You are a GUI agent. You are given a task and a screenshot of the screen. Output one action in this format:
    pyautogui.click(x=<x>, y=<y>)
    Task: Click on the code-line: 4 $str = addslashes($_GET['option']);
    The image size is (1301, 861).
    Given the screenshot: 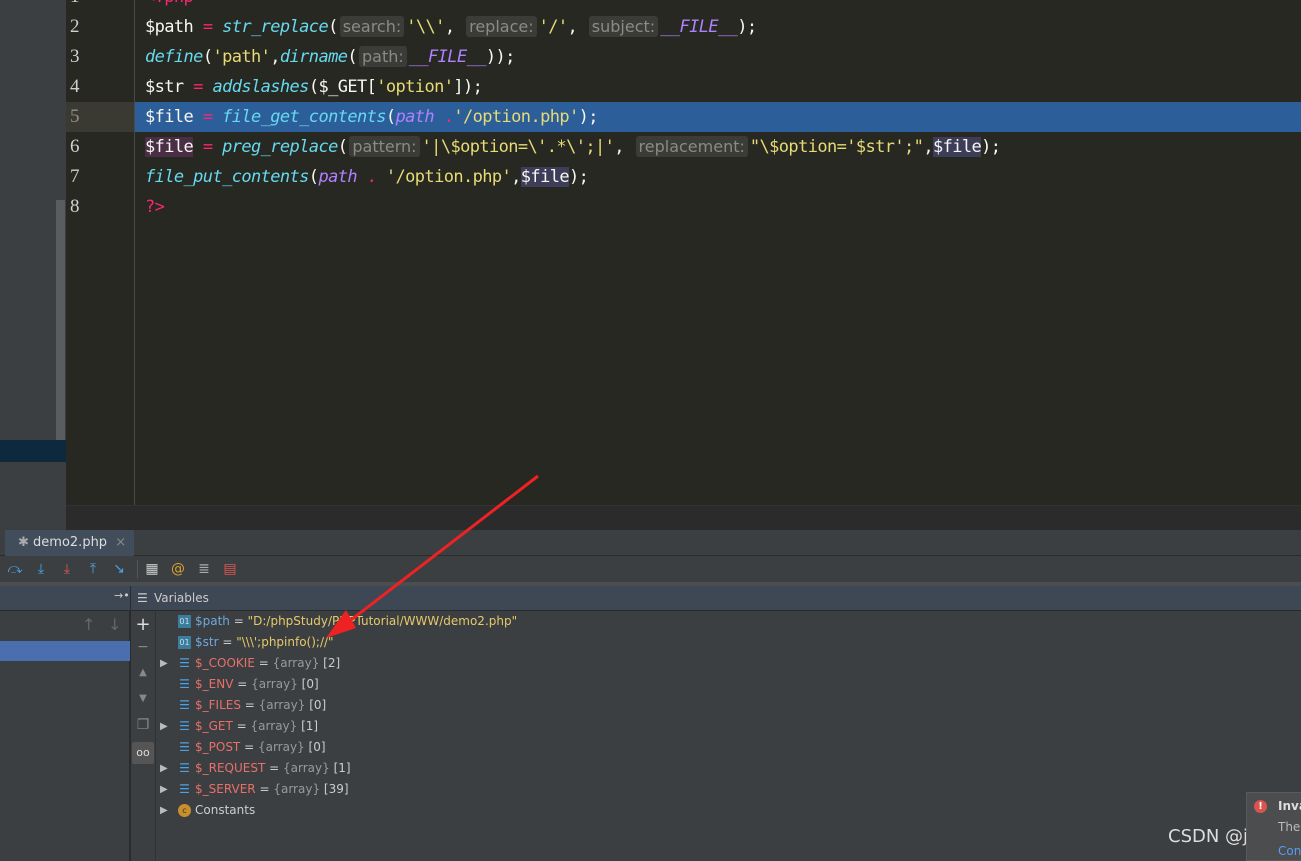 What is the action you would take?
    pyautogui.click(x=683, y=87)
    